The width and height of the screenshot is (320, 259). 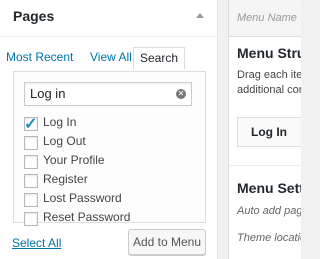 I want to click on auto-add-pages-label: Auto add page, so click(x=269, y=211).